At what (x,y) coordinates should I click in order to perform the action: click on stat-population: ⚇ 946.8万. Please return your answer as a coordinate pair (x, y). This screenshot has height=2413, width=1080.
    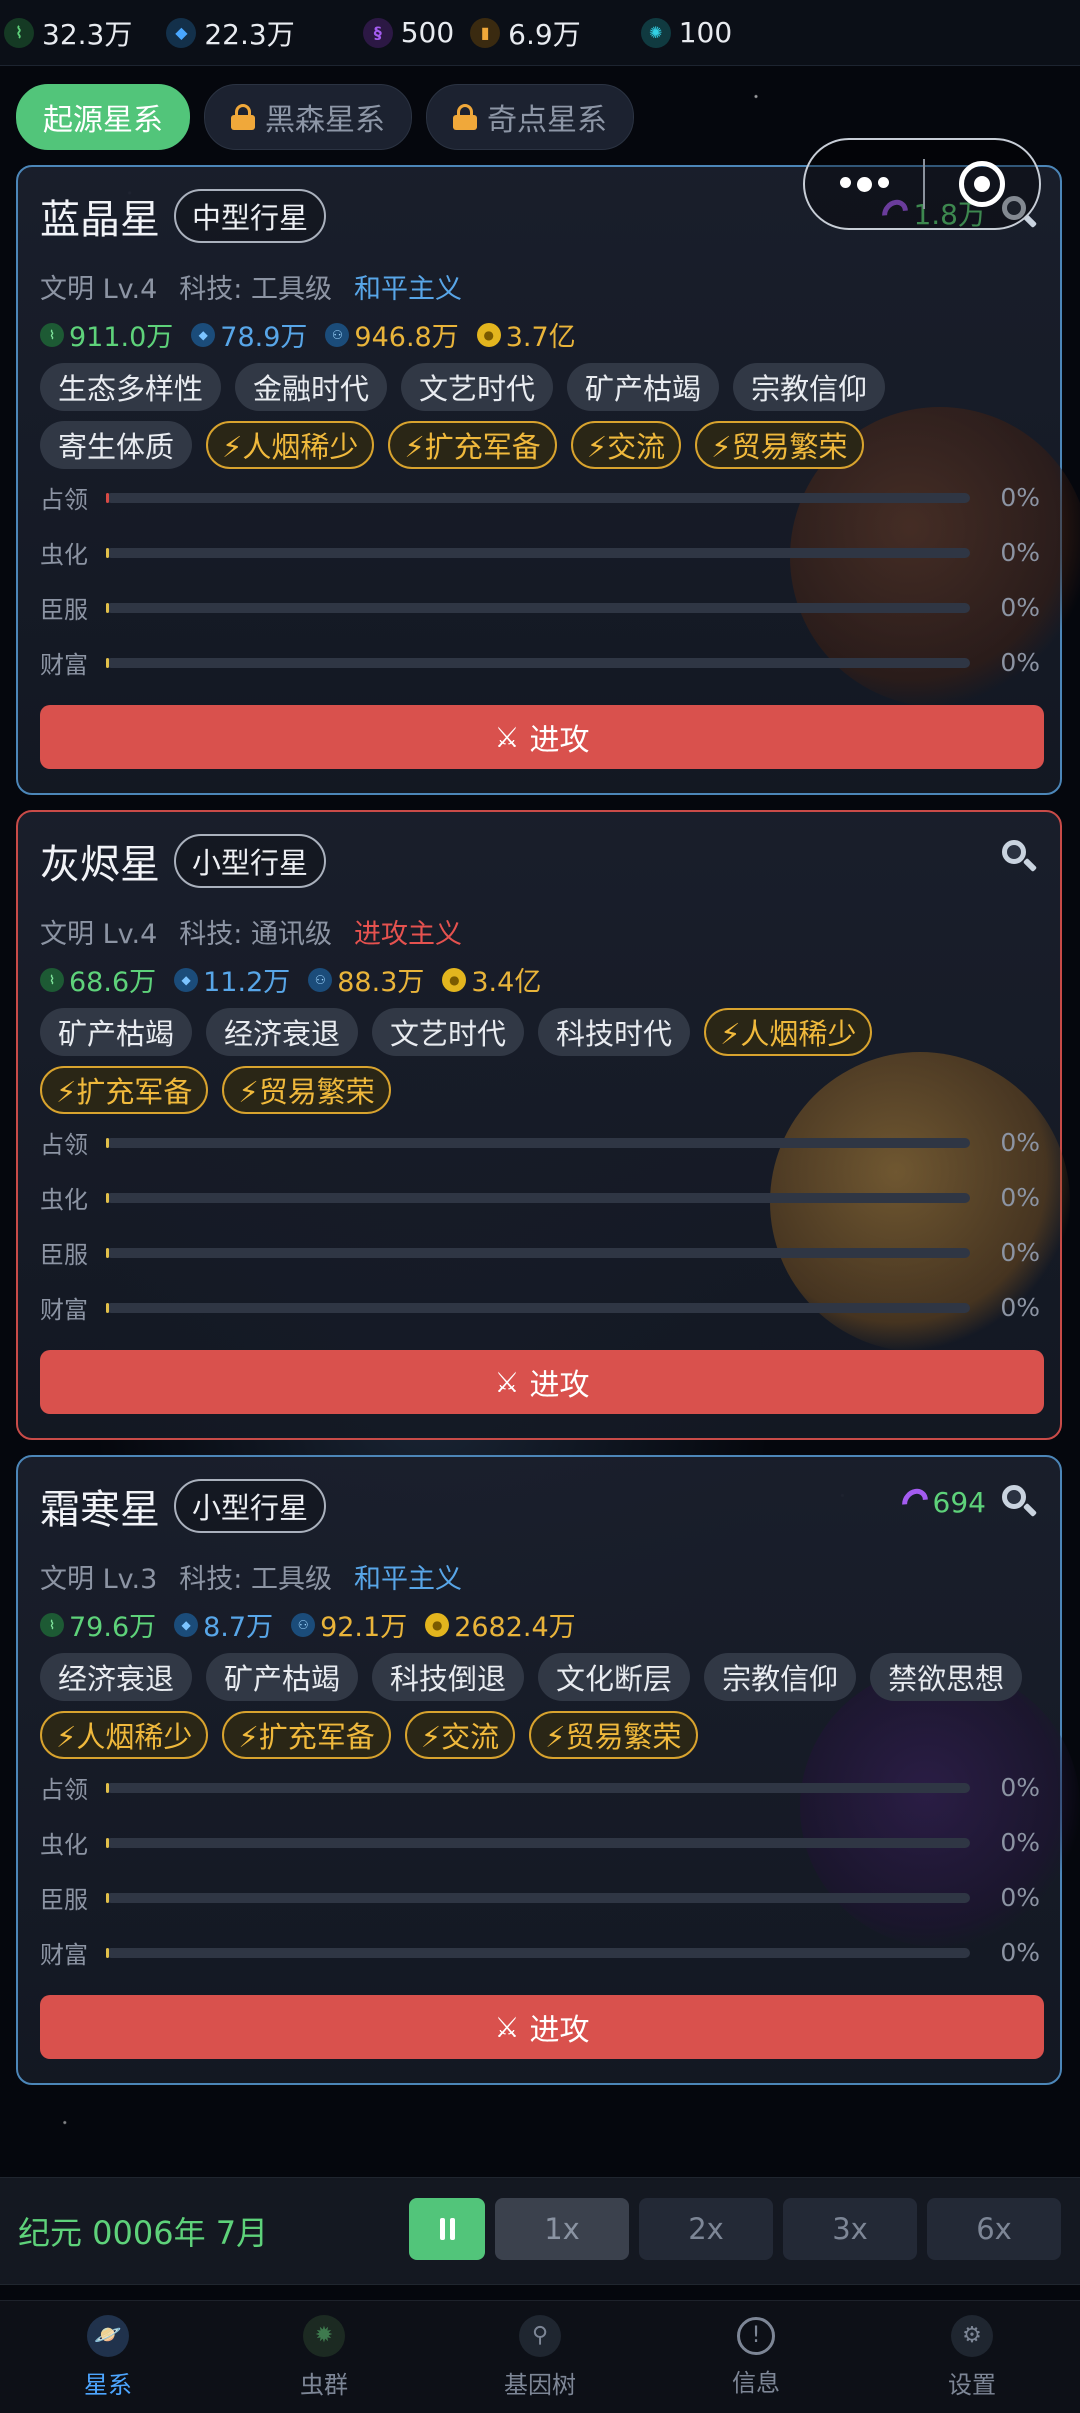
    Looking at the image, I should click on (392, 334).